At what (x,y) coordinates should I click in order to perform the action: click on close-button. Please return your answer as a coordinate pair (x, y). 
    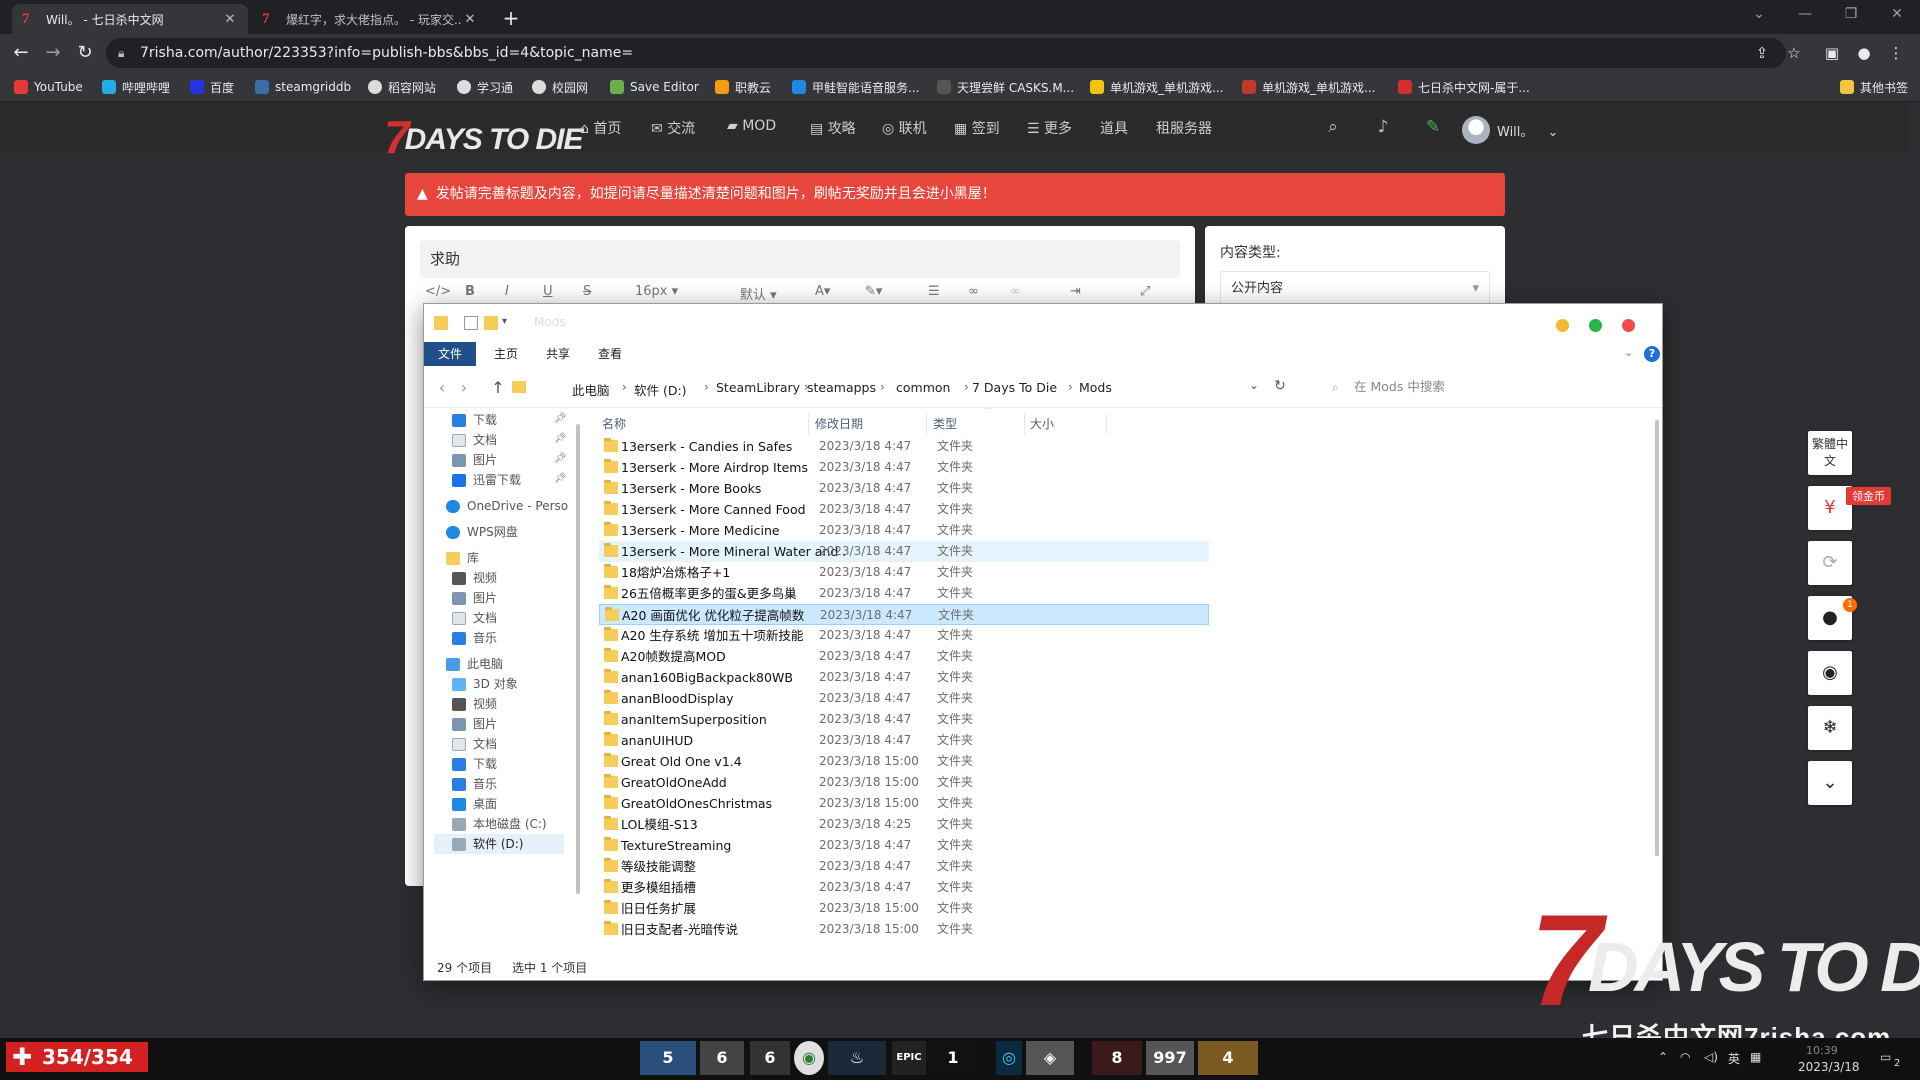
    Looking at the image, I should click on (1628, 325).